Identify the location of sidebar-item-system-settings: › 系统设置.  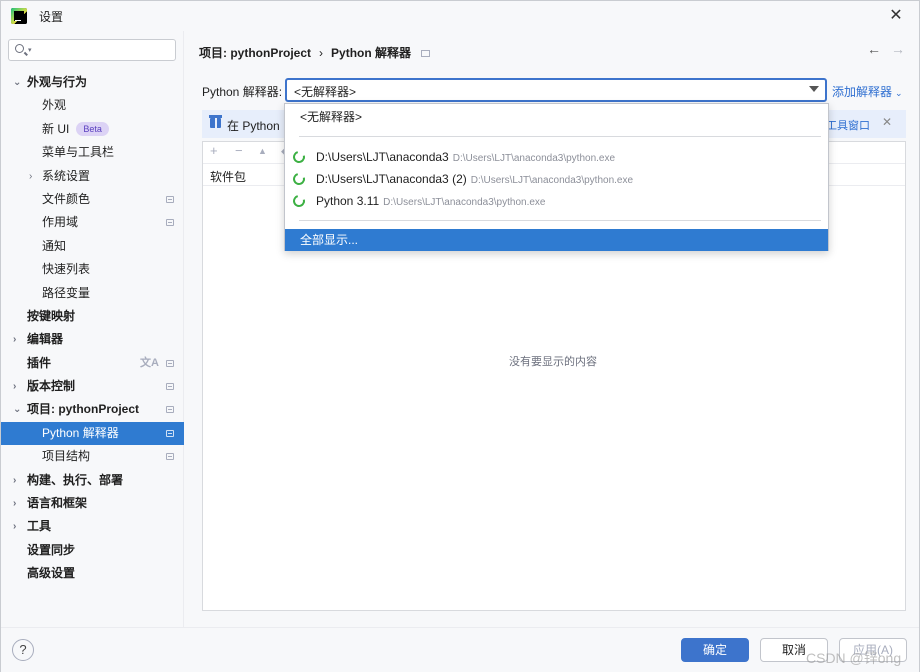
(92, 176).